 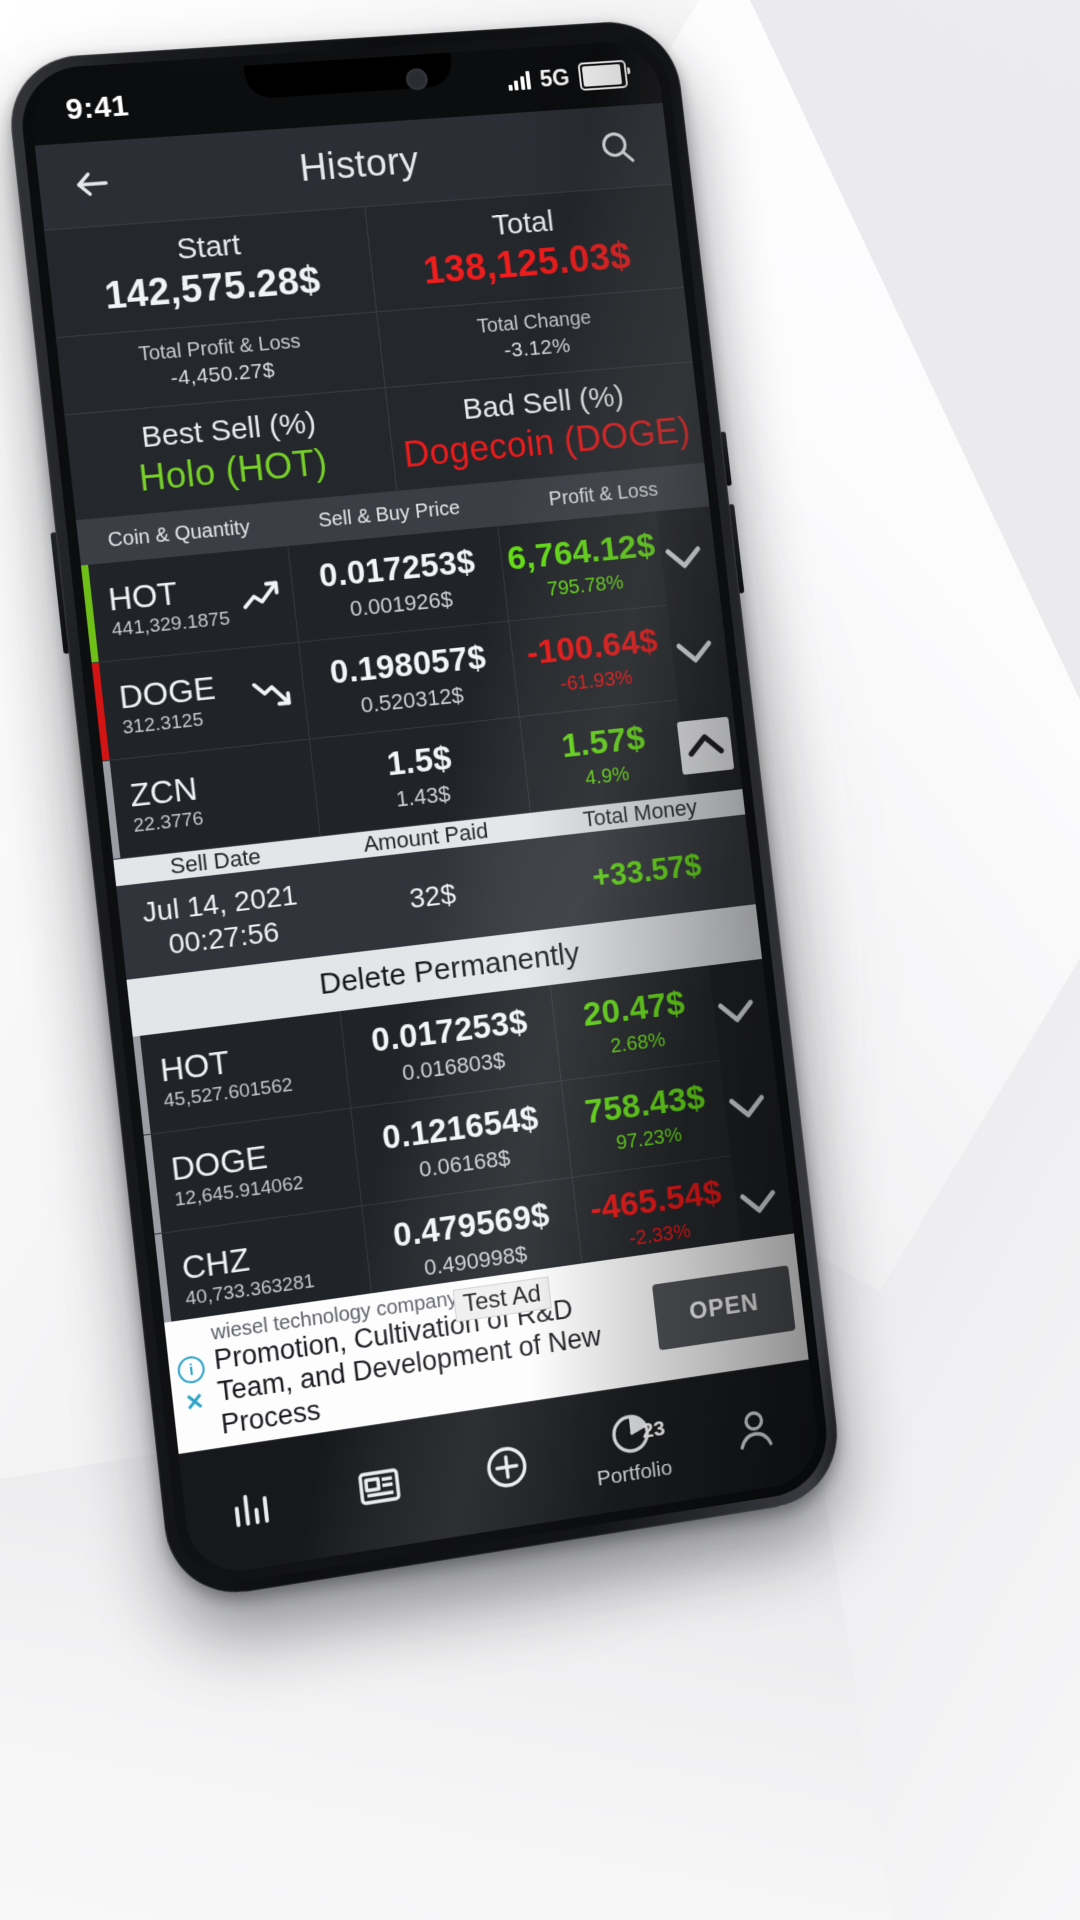 I want to click on nav-portfolio-label: Portfolio, so click(x=634, y=1473).